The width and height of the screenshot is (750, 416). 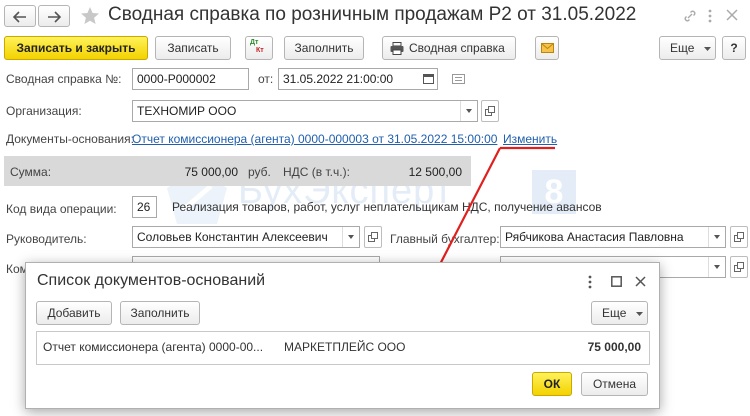 What do you see at coordinates (614, 384) in the screenshot?
I see `cancel-button: Отмена` at bounding box center [614, 384].